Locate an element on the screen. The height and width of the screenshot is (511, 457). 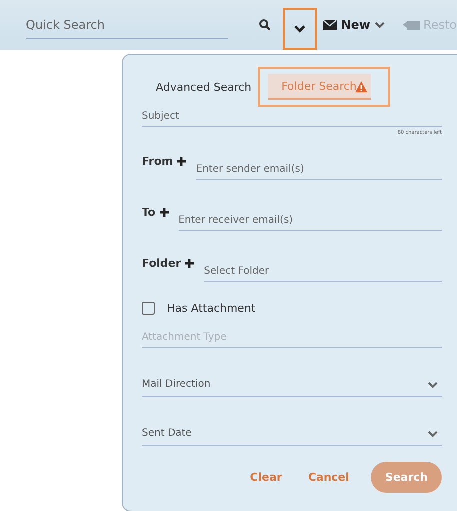
warning-icon is located at coordinates (361, 87).